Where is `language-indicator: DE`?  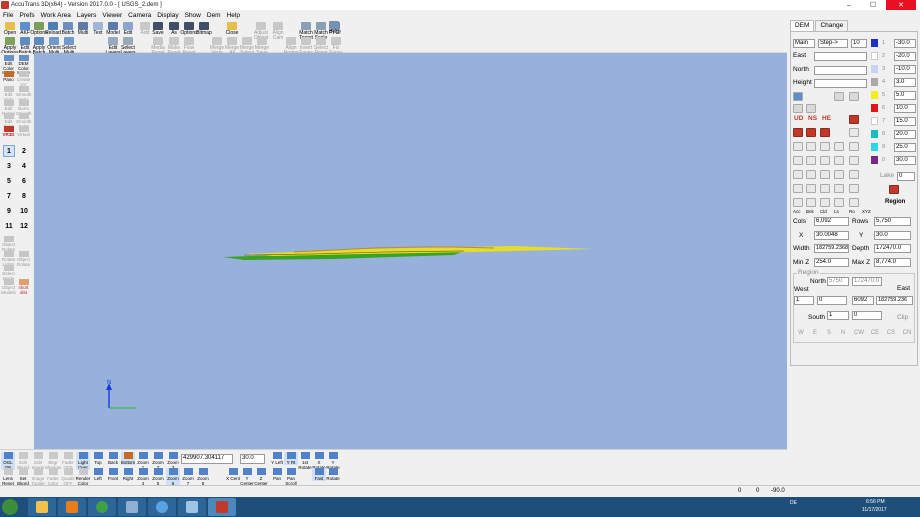 language-indicator: DE is located at coordinates (793, 503).